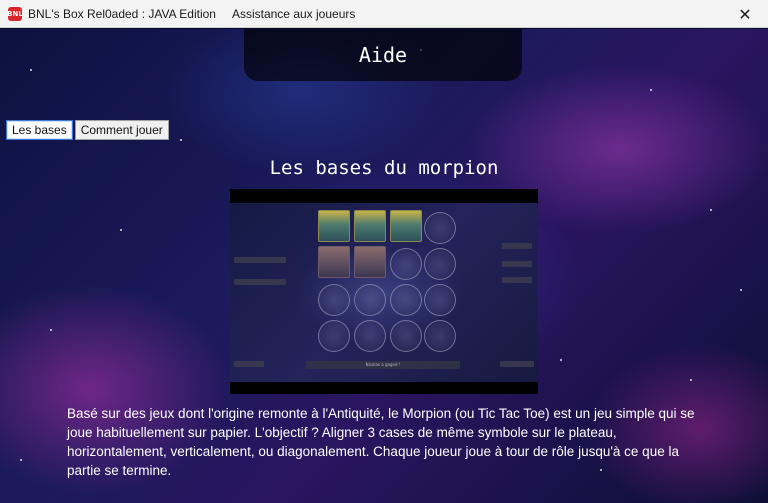  What do you see at coordinates (383, 55) in the screenshot?
I see `page-title: Aide` at bounding box center [383, 55].